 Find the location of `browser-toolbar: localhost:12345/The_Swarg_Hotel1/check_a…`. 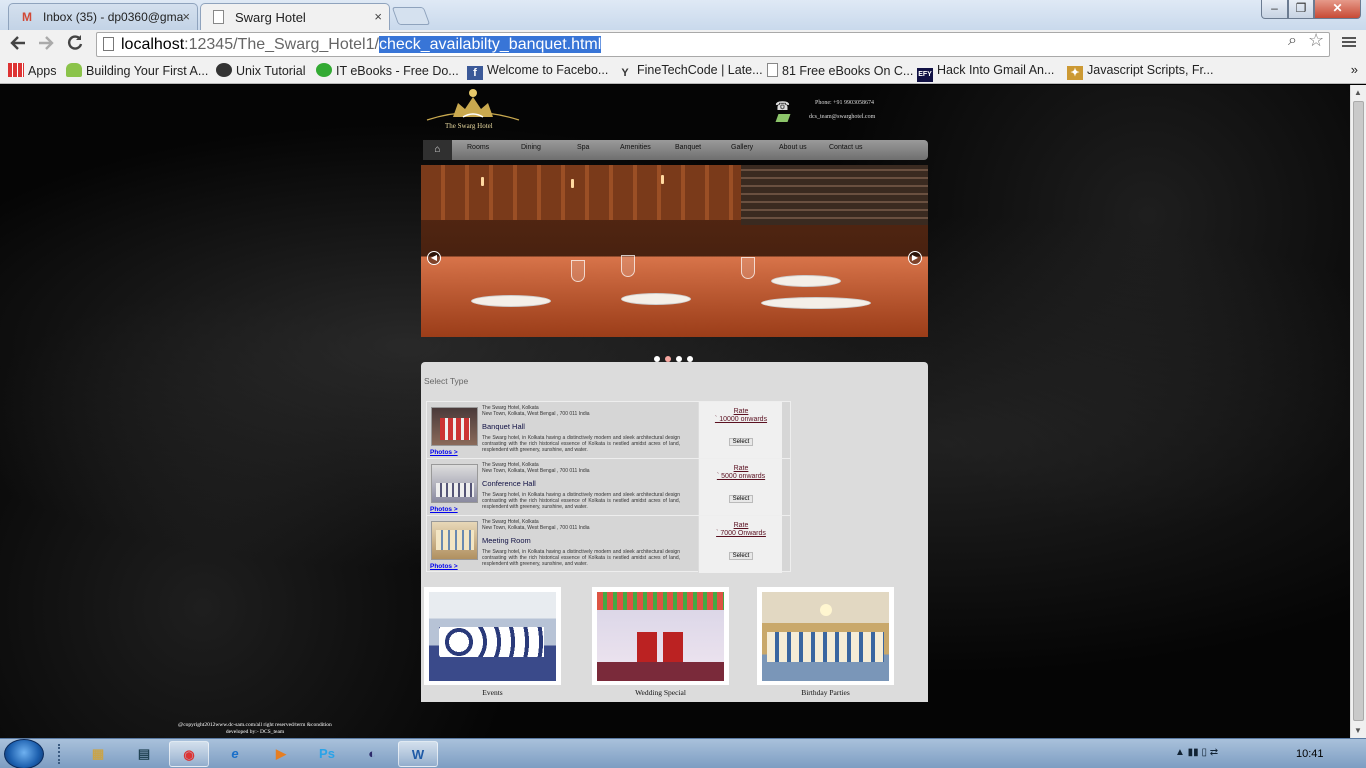

browser-toolbar: localhost:12345/The_Swarg_Hotel1/check_a… is located at coordinates (683, 44).